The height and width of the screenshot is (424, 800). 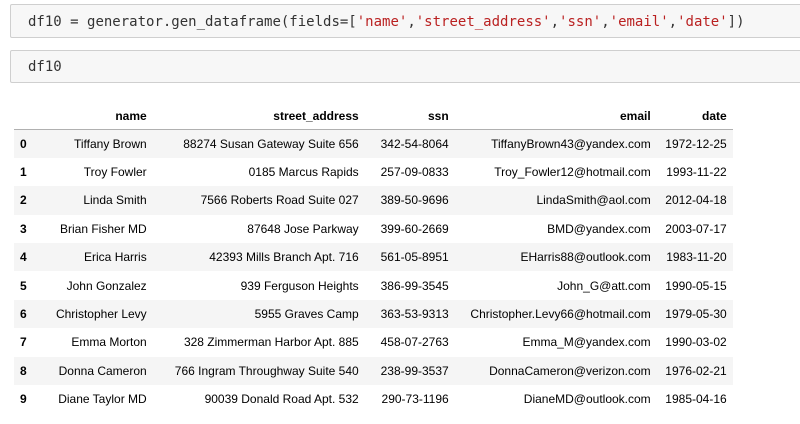 I want to click on cell-date: 1993-11-22, so click(x=696, y=172).